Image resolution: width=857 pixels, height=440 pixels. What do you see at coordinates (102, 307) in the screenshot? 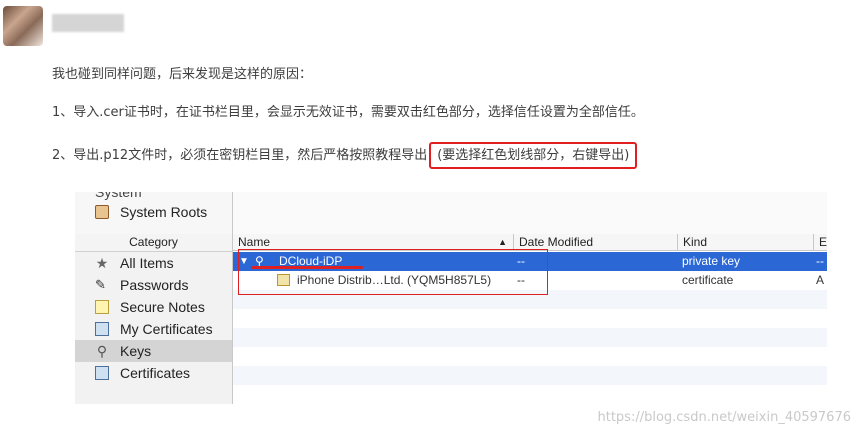
I see `secure-notes-icon` at bounding box center [102, 307].